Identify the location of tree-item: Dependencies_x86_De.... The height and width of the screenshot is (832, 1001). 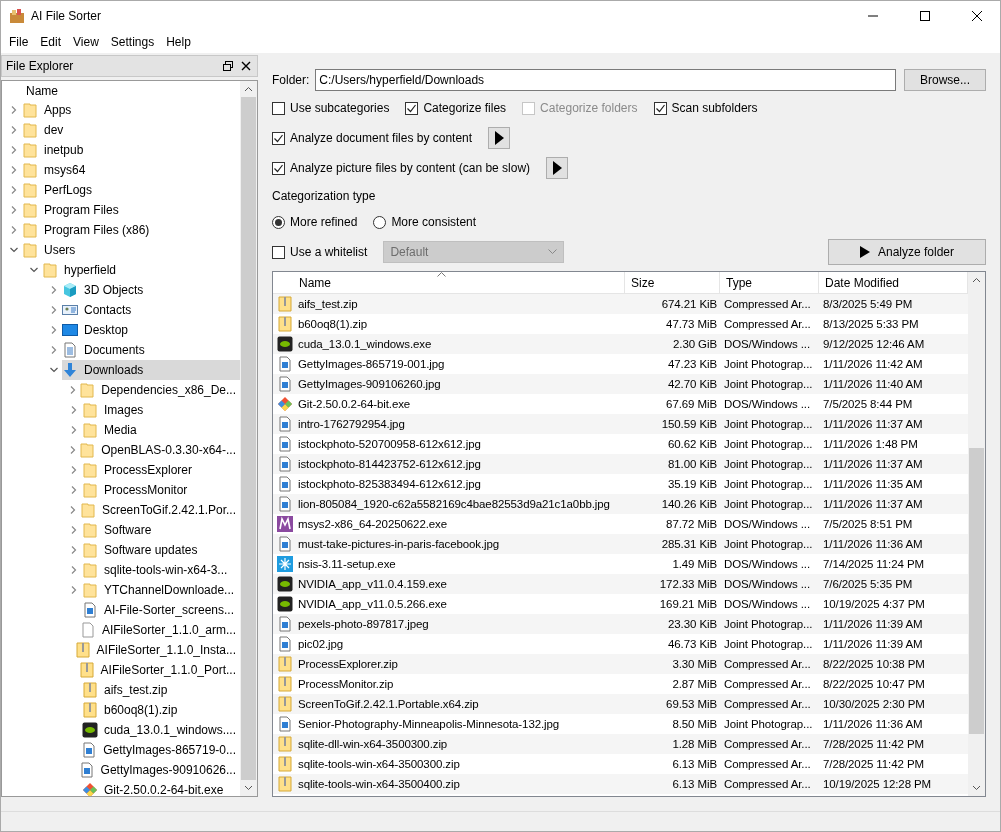
(159, 390).